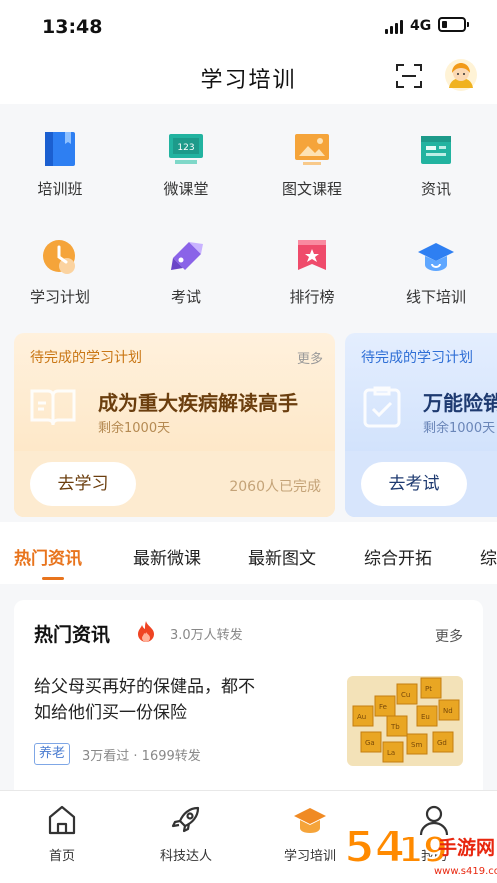 This screenshot has height=883, width=497. I want to click on grid-item-offline-training: 线下培训, so click(436, 283).